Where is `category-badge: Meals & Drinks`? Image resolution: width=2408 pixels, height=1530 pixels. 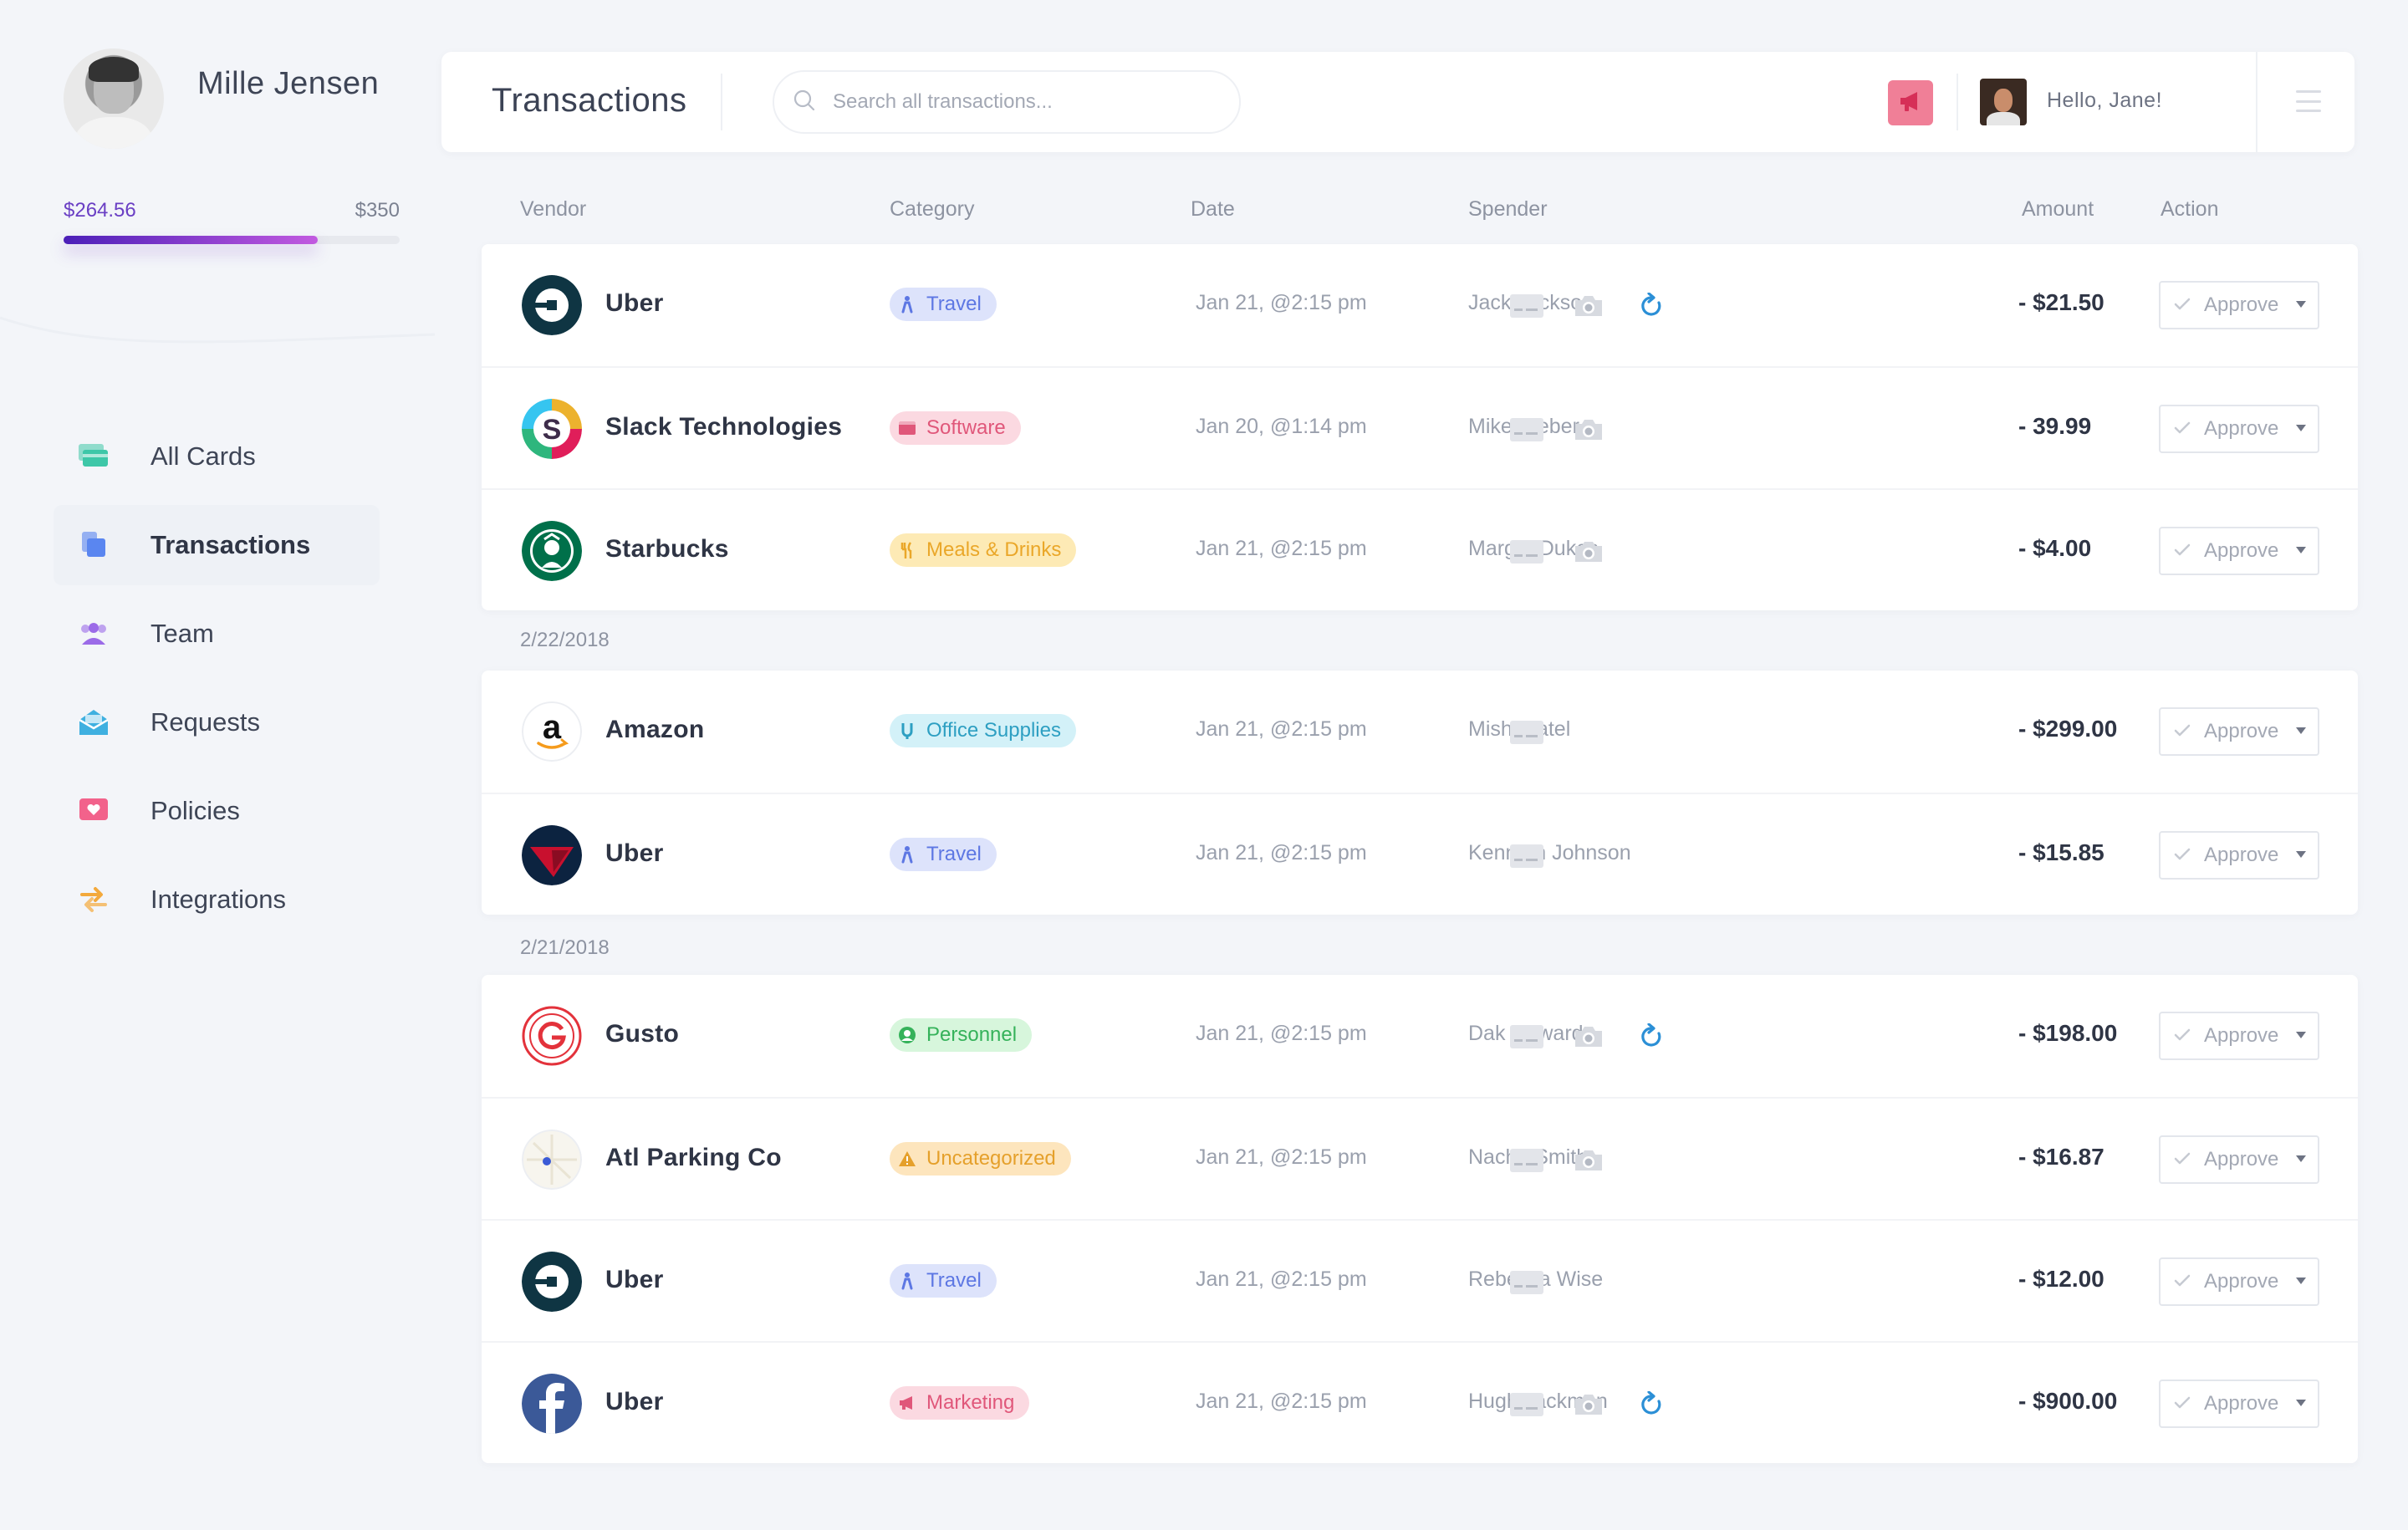
category-badge: Meals & Drinks is located at coordinates (984, 550).